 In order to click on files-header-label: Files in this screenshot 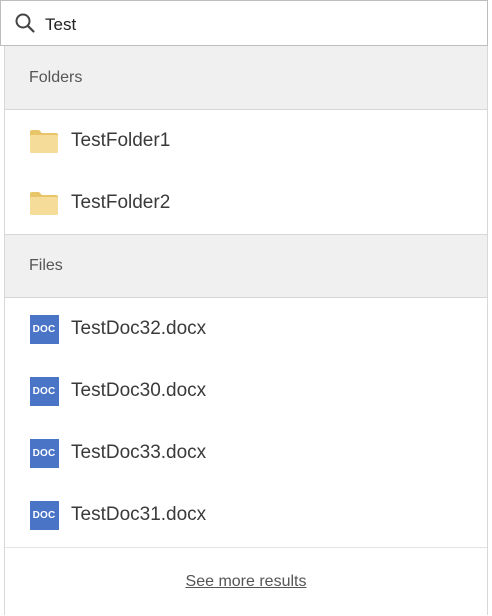, I will do `click(46, 265)`.